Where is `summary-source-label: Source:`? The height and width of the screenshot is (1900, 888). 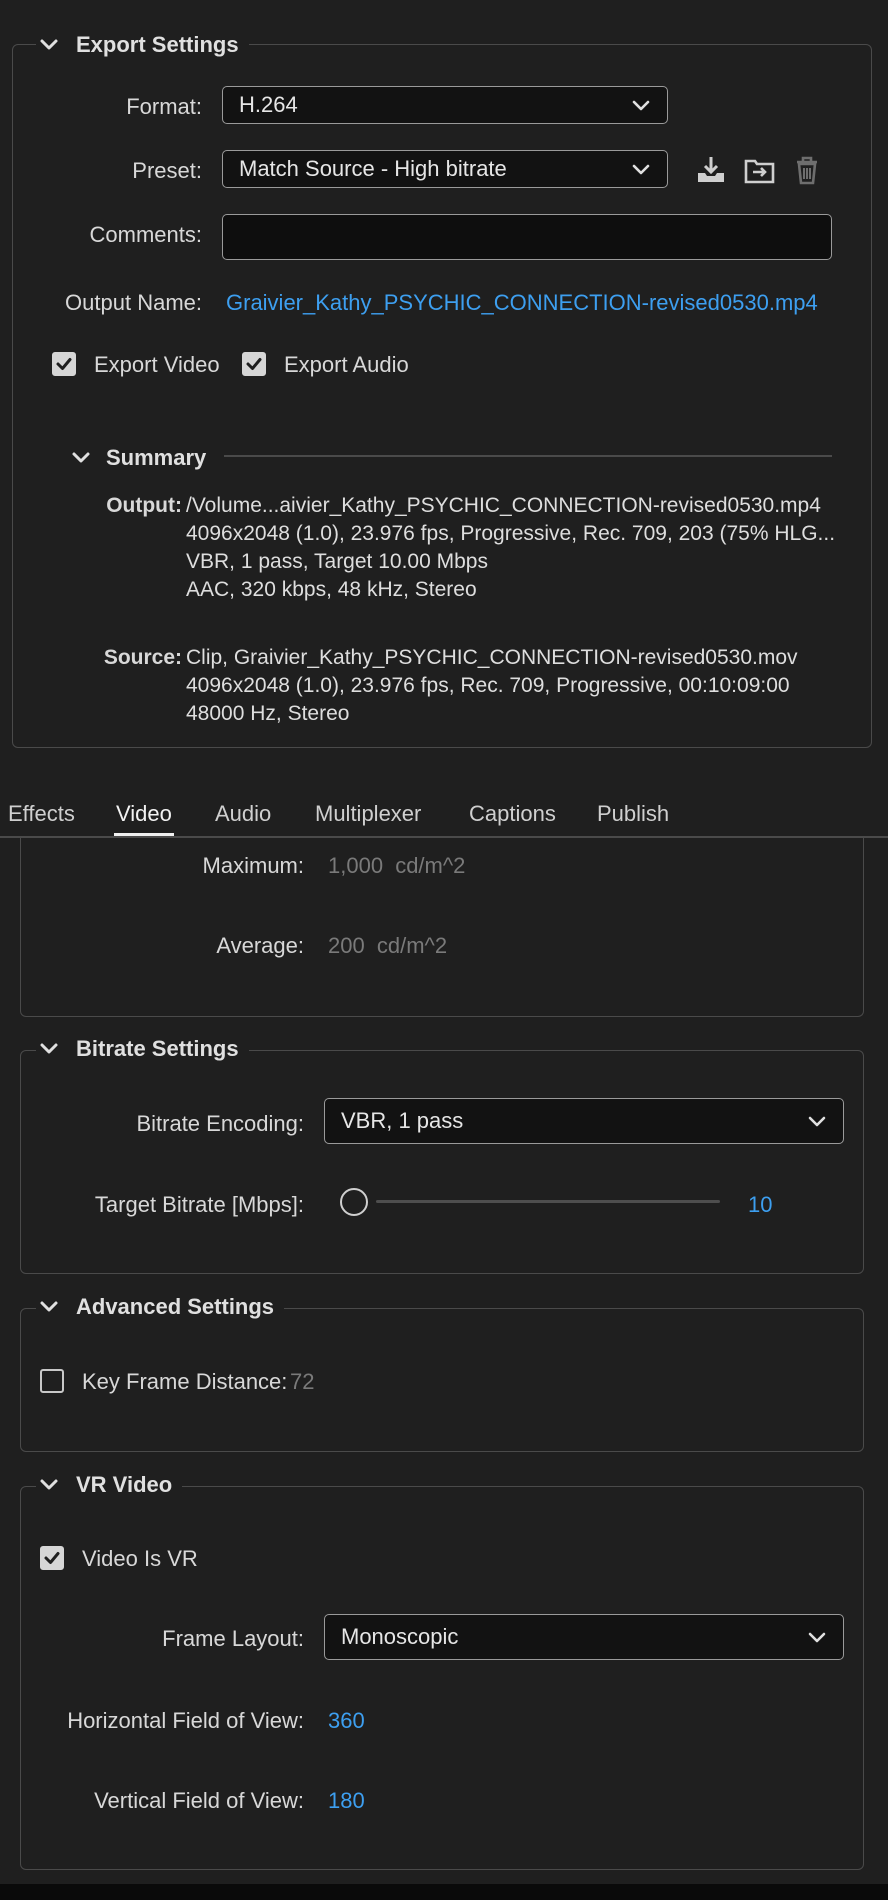 summary-source-label: Source: is located at coordinates (142, 657).